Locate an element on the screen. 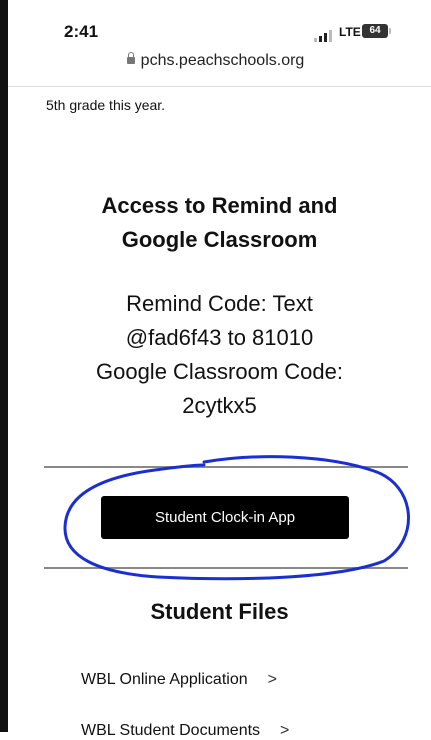 The image size is (431, 740). intro-text: 5th grade this year. is located at coordinates (106, 105).